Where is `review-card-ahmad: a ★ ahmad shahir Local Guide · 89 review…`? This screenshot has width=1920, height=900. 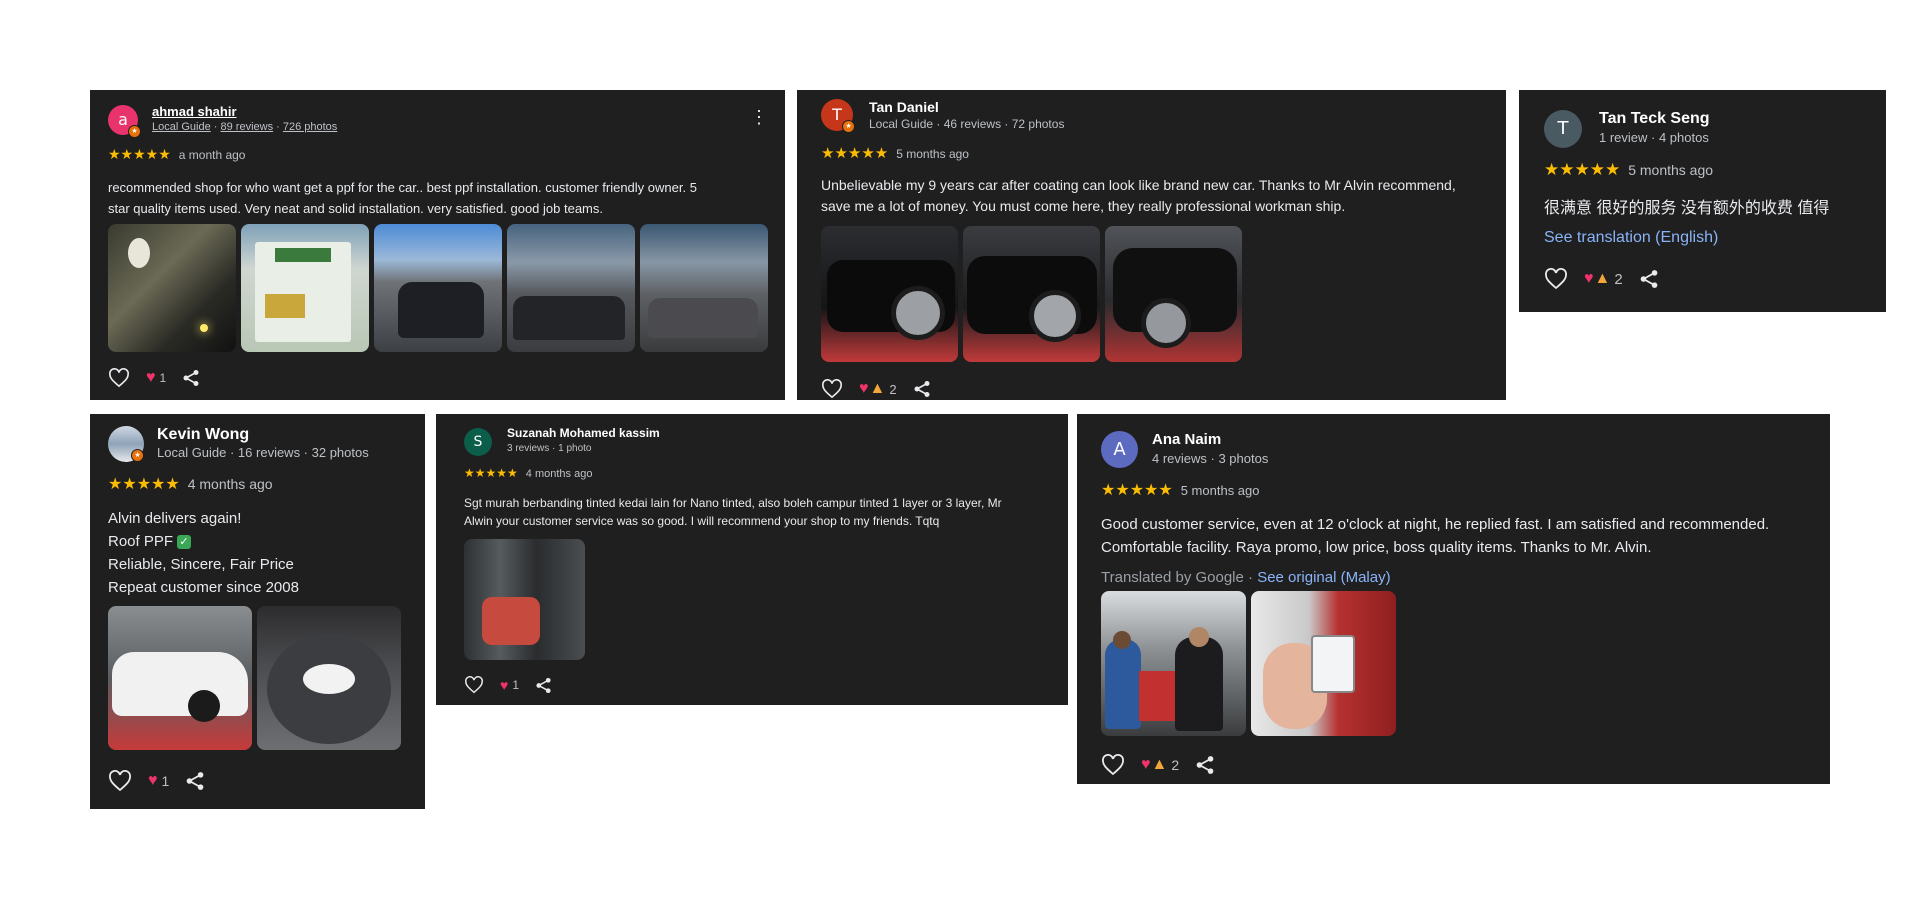 review-card-ahmad: a ★ ahmad shahir Local Guide · 89 review… is located at coordinates (437, 245).